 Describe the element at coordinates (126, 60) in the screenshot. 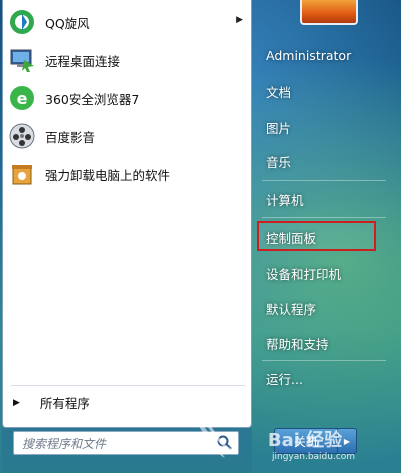

I see `program-remote-desktop: 远程桌面连接` at that location.